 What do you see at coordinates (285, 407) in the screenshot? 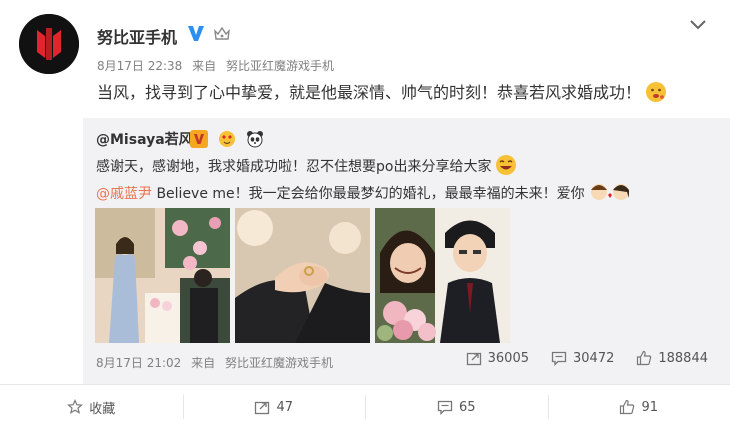
I see `forward-count: 47` at bounding box center [285, 407].